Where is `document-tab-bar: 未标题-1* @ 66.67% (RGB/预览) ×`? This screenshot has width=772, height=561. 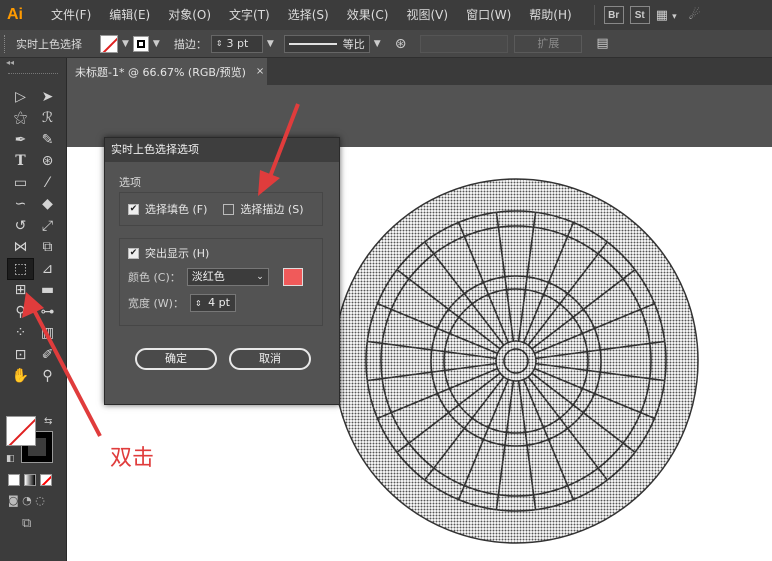
document-tab-bar: 未标题-1* @ 66.67% (RGB/预览) × is located at coordinates (419, 71).